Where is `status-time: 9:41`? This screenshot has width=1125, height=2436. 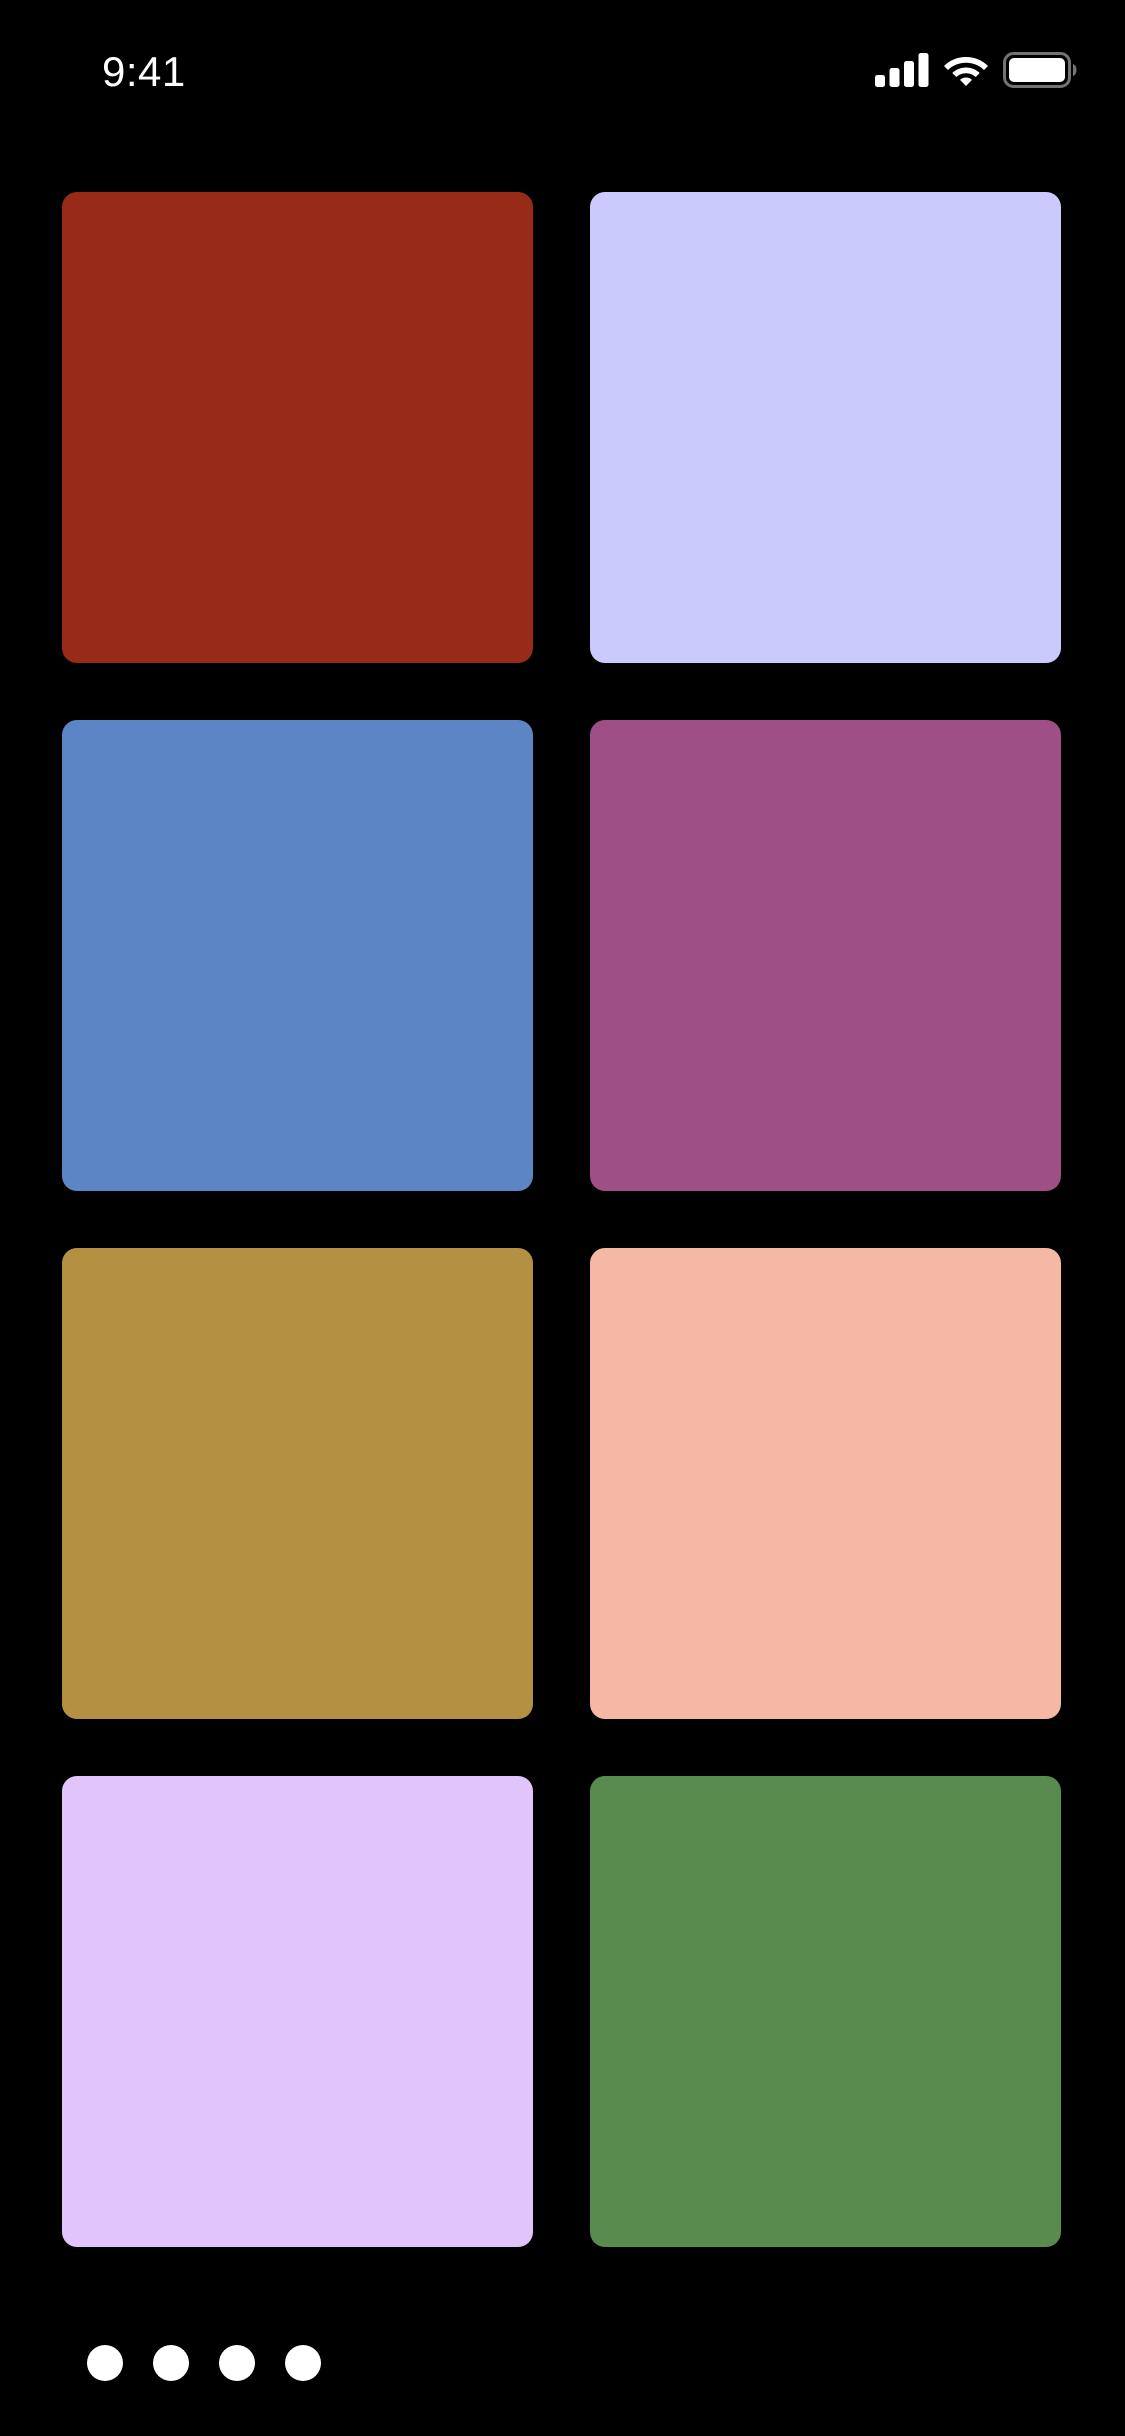 status-time: 9:41 is located at coordinates (144, 71).